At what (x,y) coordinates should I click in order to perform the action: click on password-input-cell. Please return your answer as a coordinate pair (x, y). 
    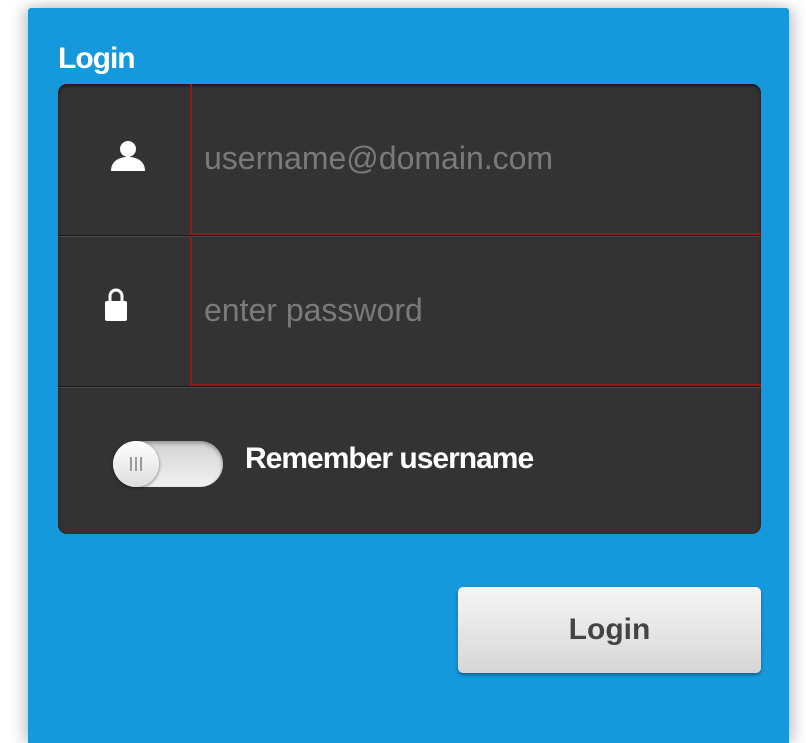
    Looking at the image, I should click on (475, 311).